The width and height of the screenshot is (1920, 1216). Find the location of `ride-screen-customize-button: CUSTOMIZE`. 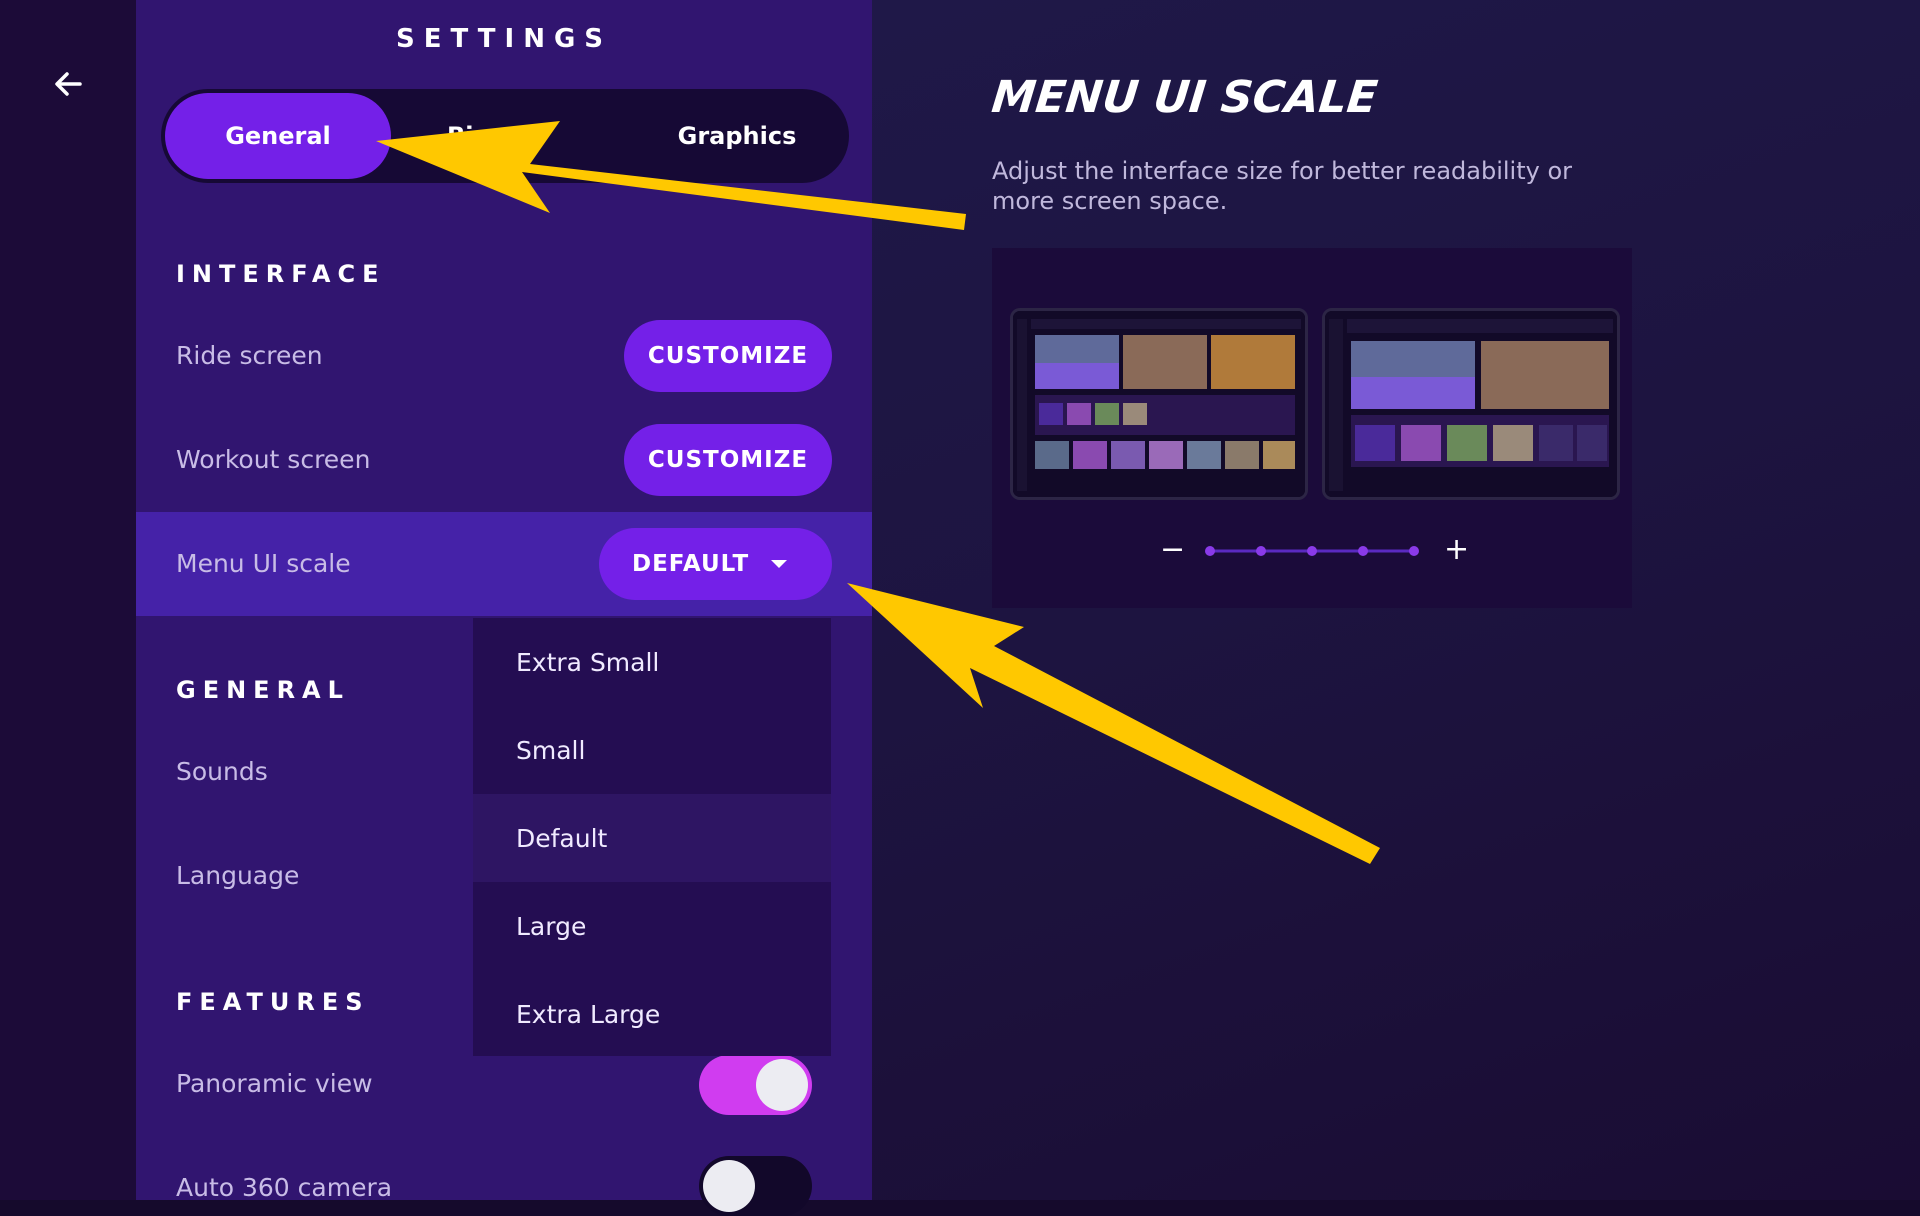

ride-screen-customize-button: CUSTOMIZE is located at coordinates (728, 356).